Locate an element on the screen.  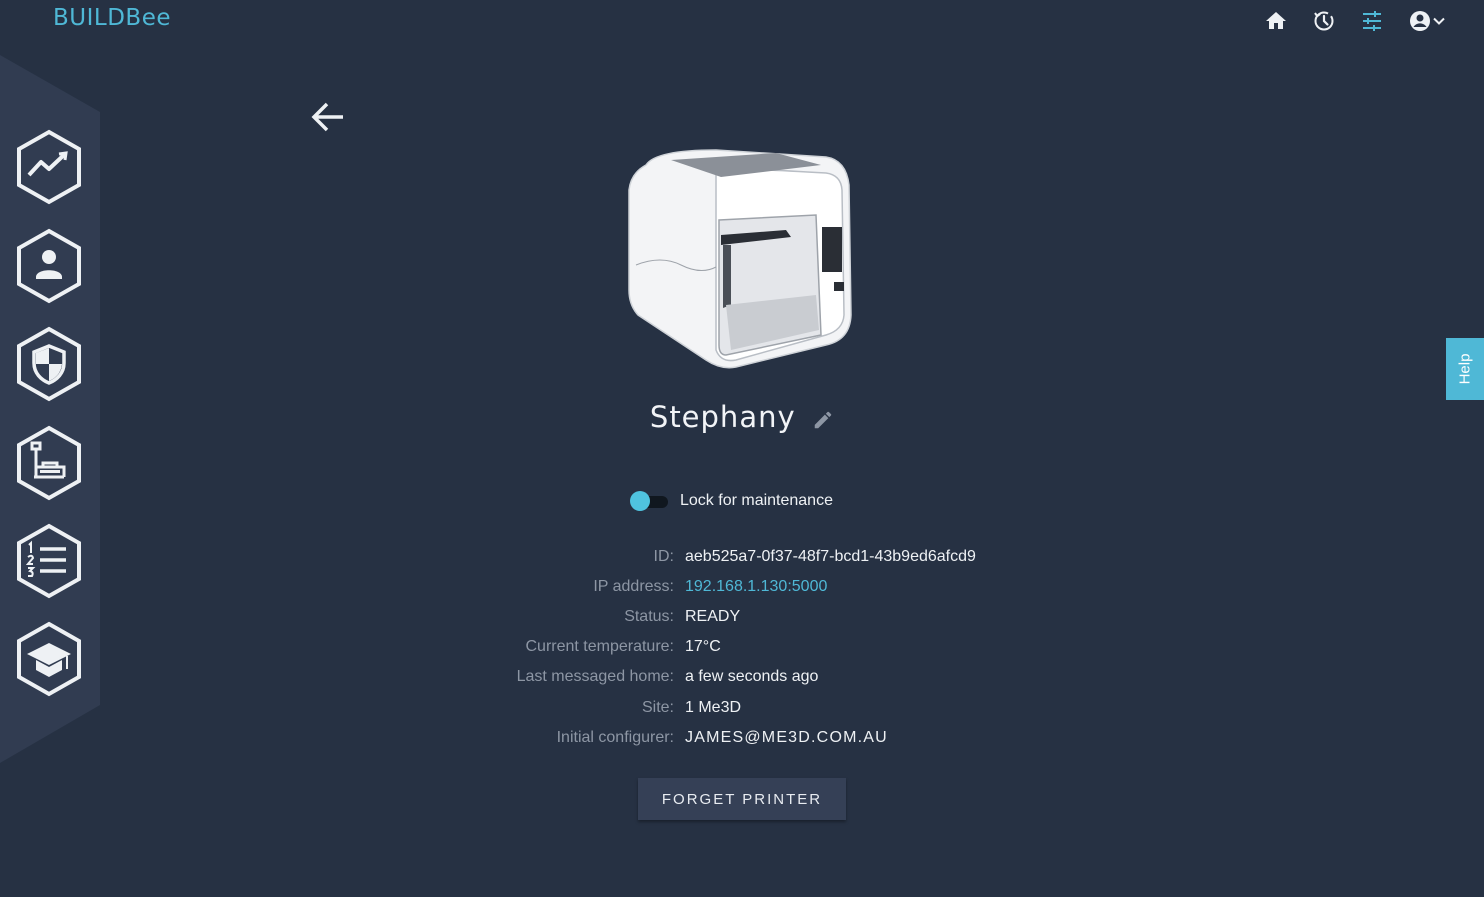
printer-name-row: Stephany is located at coordinates (742, 420).